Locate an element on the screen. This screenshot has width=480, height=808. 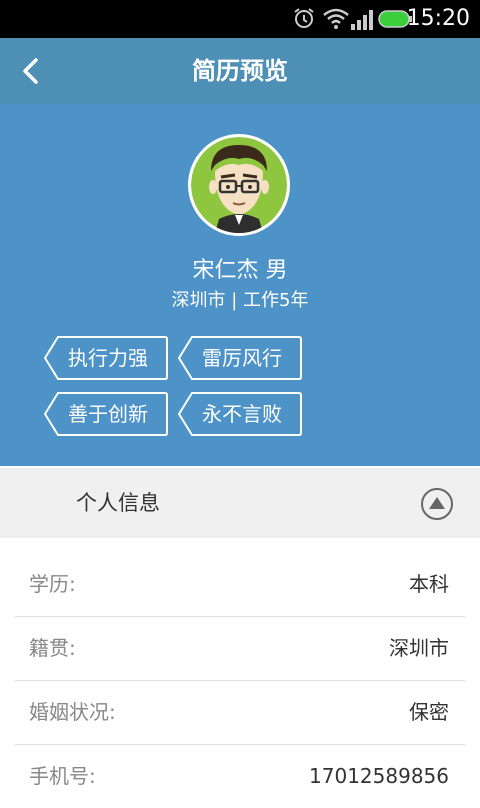
info-label: 学历: is located at coordinates (52, 584).